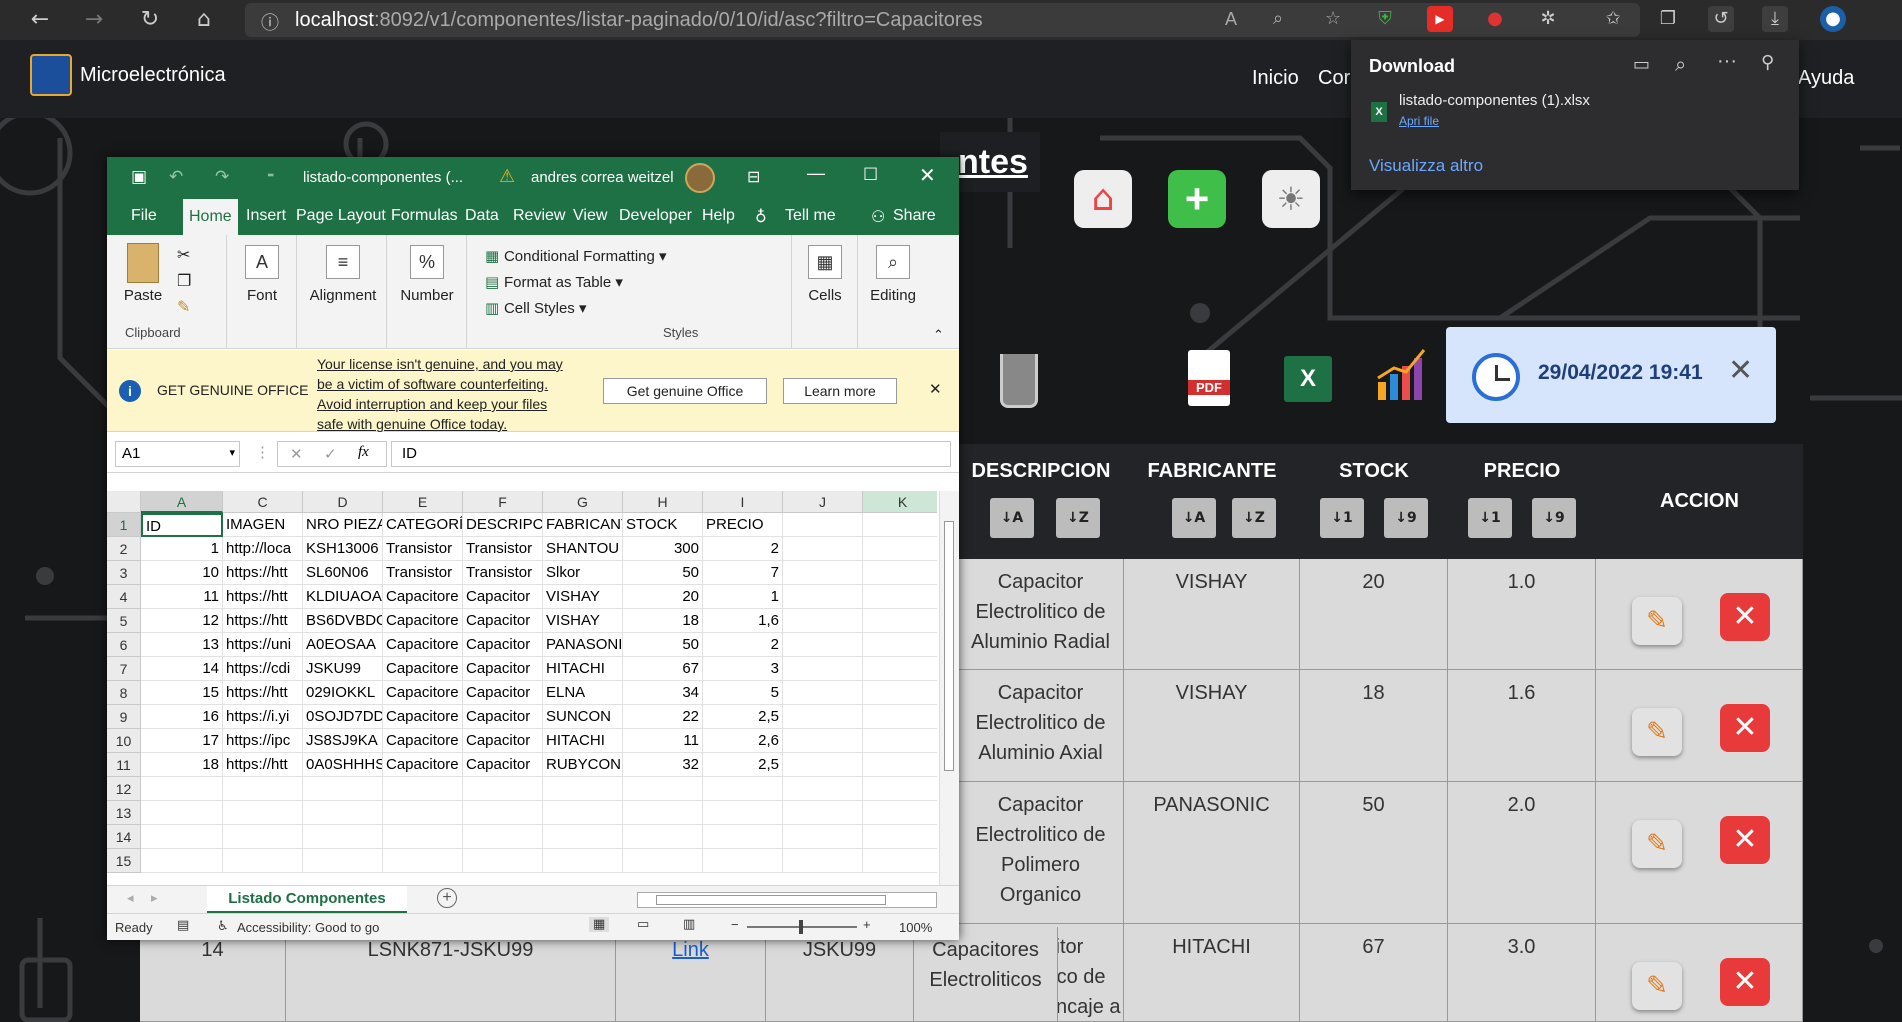  What do you see at coordinates (743, 669) in the screenshot?
I see `grid-cell: 3` at bounding box center [743, 669].